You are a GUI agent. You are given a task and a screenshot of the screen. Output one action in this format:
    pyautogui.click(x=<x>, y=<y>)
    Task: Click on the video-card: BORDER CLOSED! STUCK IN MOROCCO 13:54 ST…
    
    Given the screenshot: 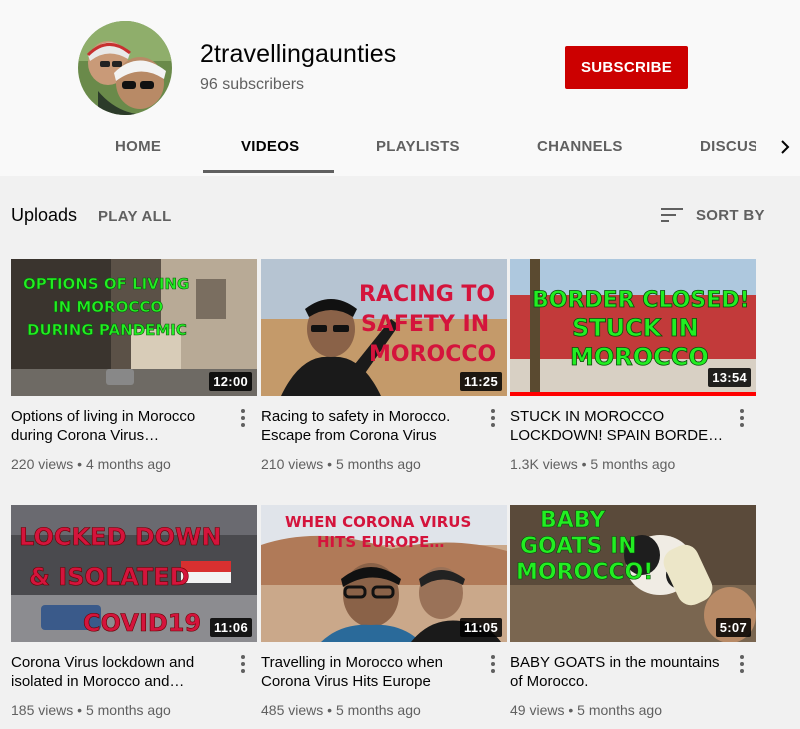 What is the action you would take?
    pyautogui.click(x=633, y=369)
    